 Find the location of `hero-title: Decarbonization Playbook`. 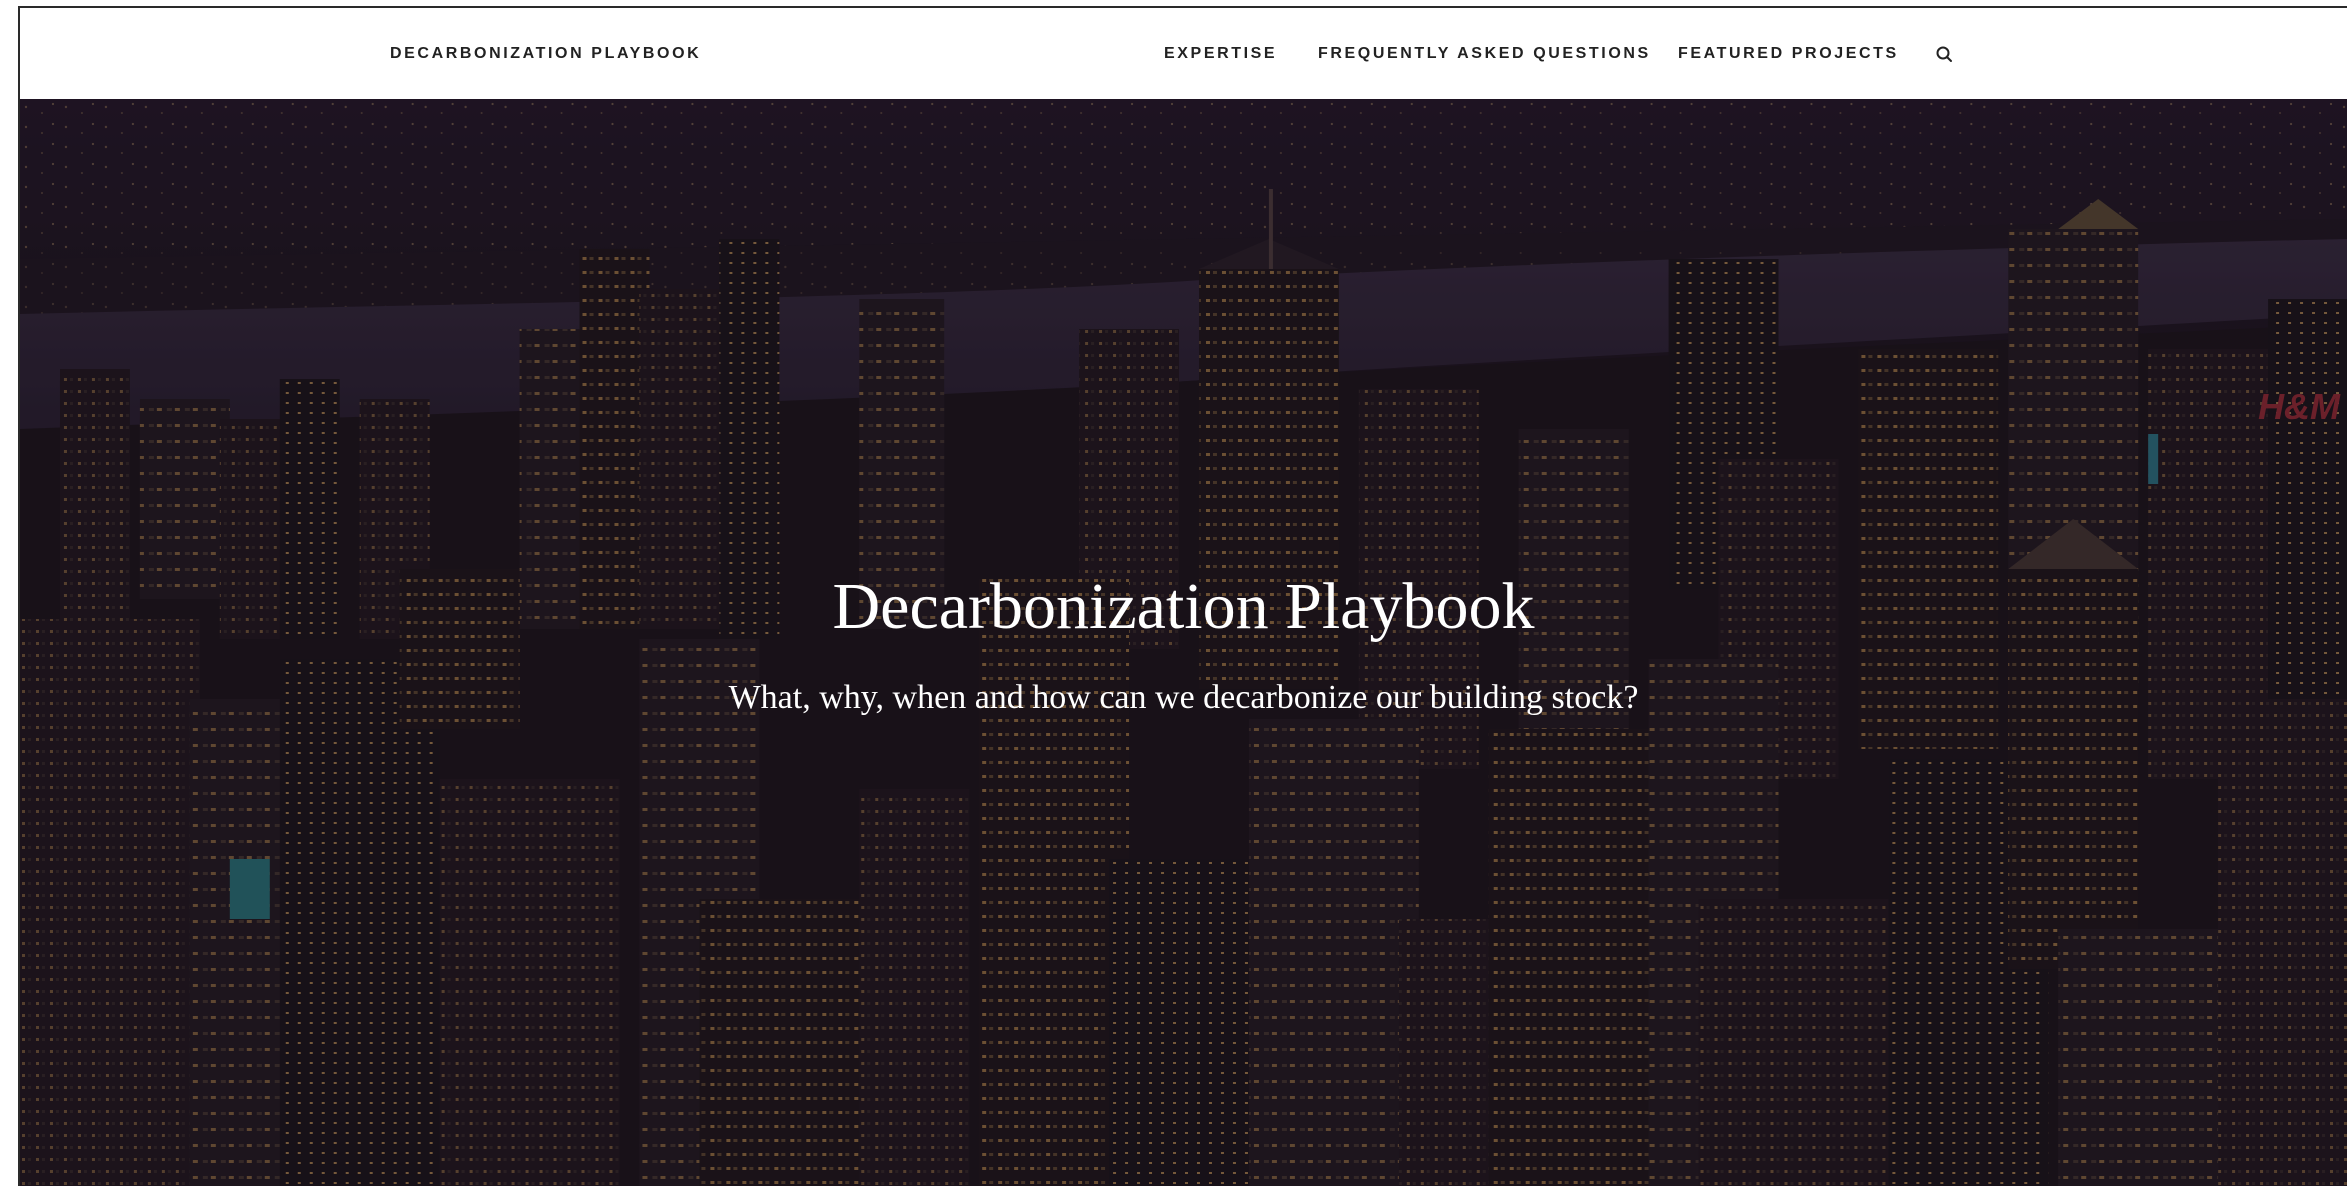

hero-title: Decarbonization Playbook is located at coordinates (1183, 606).